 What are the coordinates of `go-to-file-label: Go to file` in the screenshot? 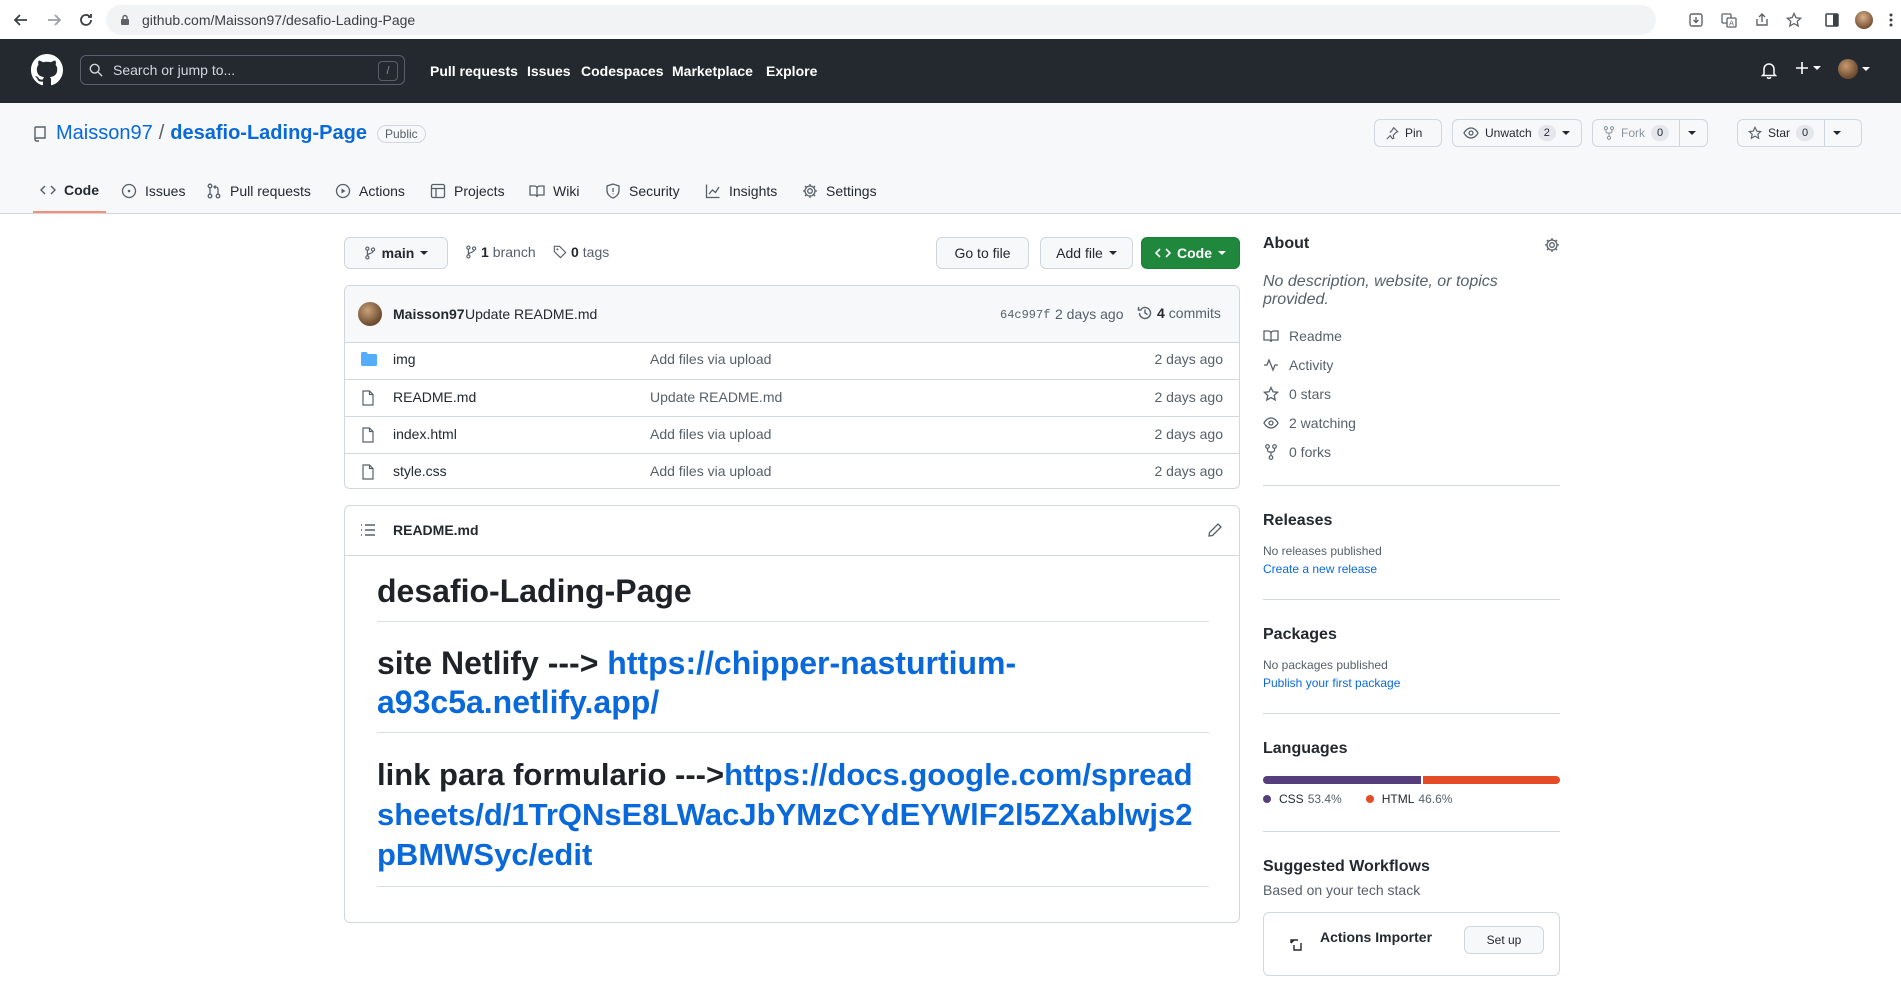 It's located at (982, 253).